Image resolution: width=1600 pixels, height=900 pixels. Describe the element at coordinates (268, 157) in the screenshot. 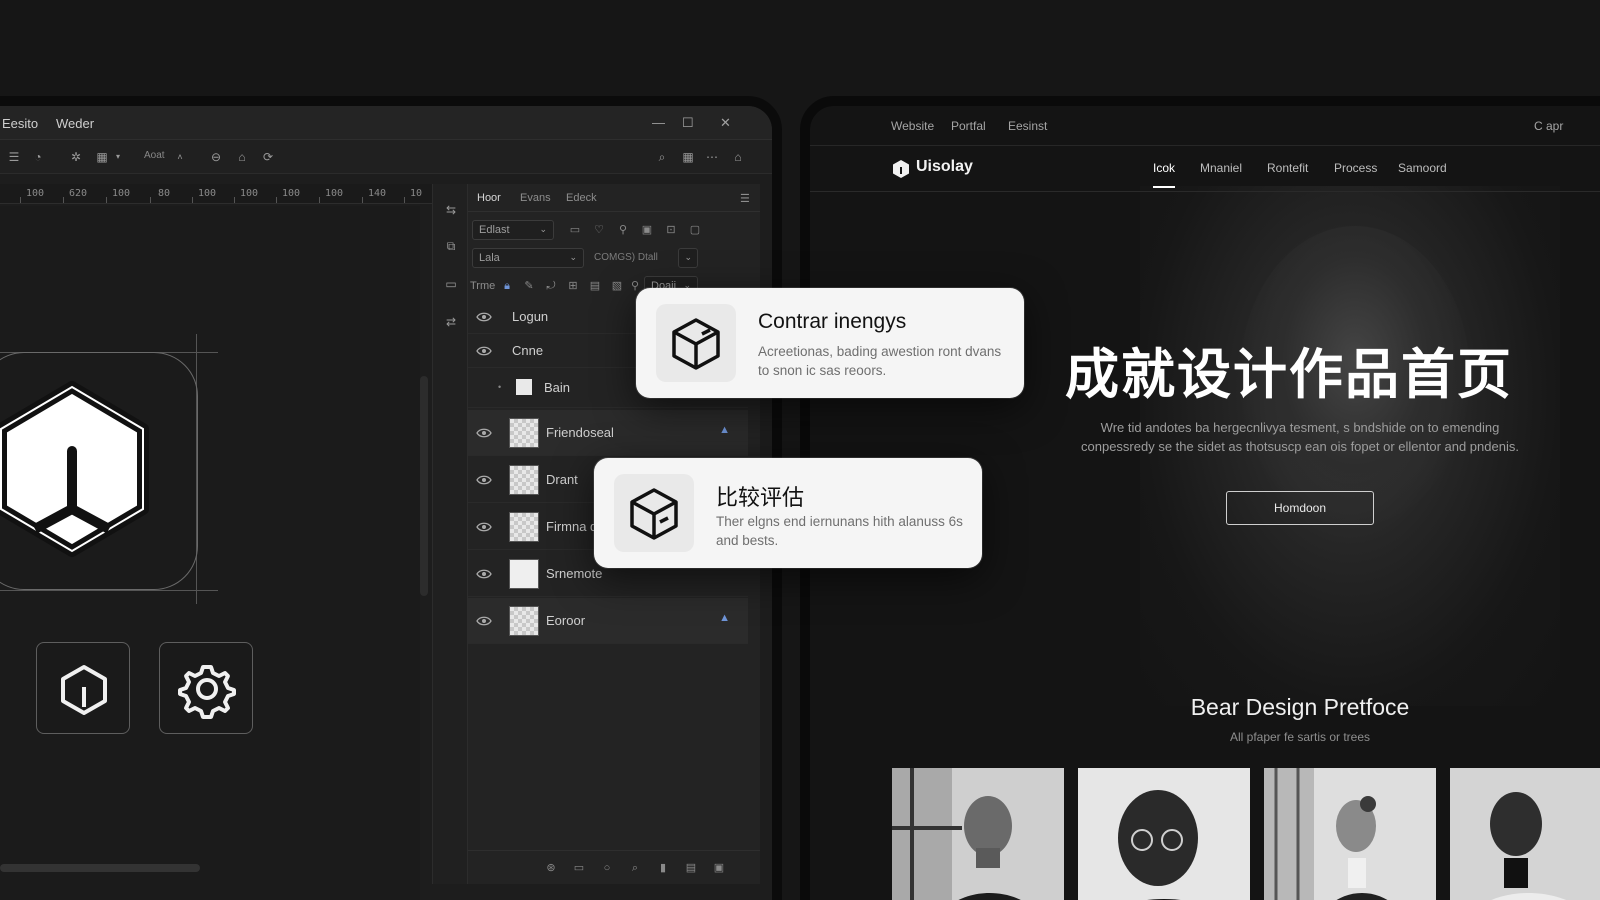

I see `transform-icon: ⟳` at that location.